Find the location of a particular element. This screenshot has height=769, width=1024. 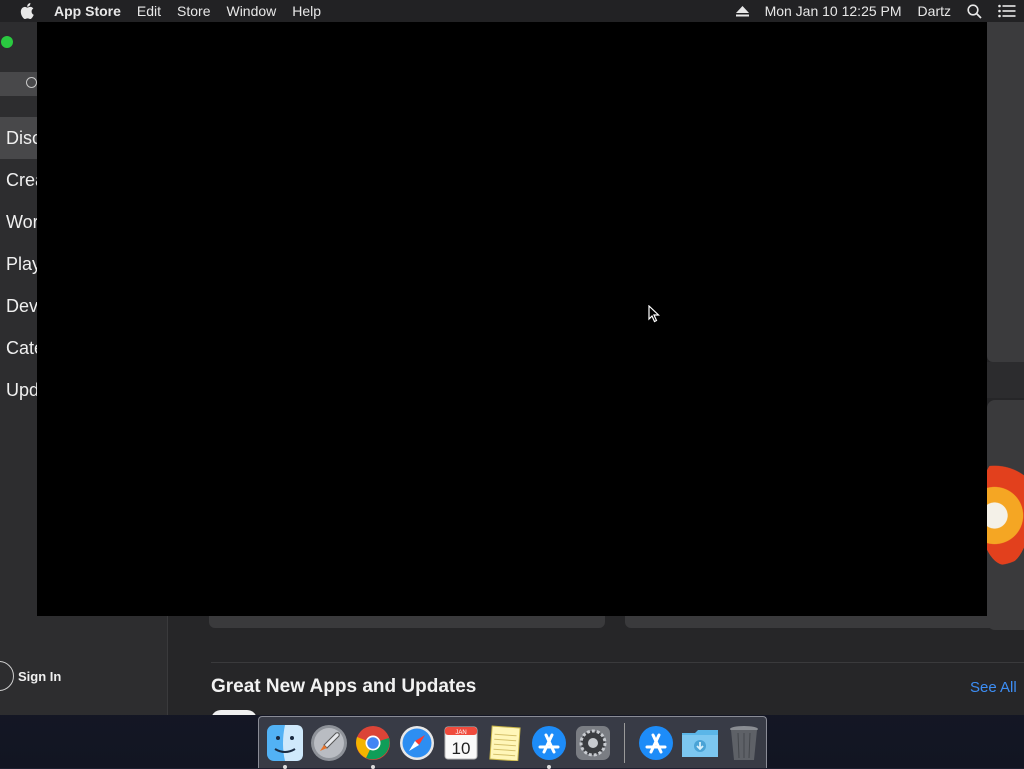

dock-safari is located at coordinates (417, 743).